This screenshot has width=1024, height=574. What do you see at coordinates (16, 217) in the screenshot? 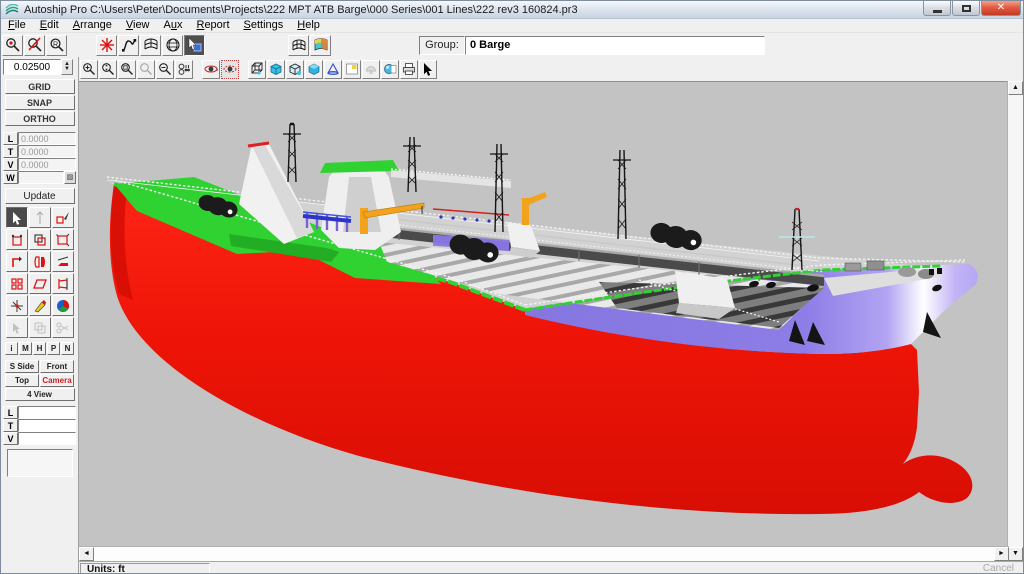
I see `select-tool-button` at bounding box center [16, 217].